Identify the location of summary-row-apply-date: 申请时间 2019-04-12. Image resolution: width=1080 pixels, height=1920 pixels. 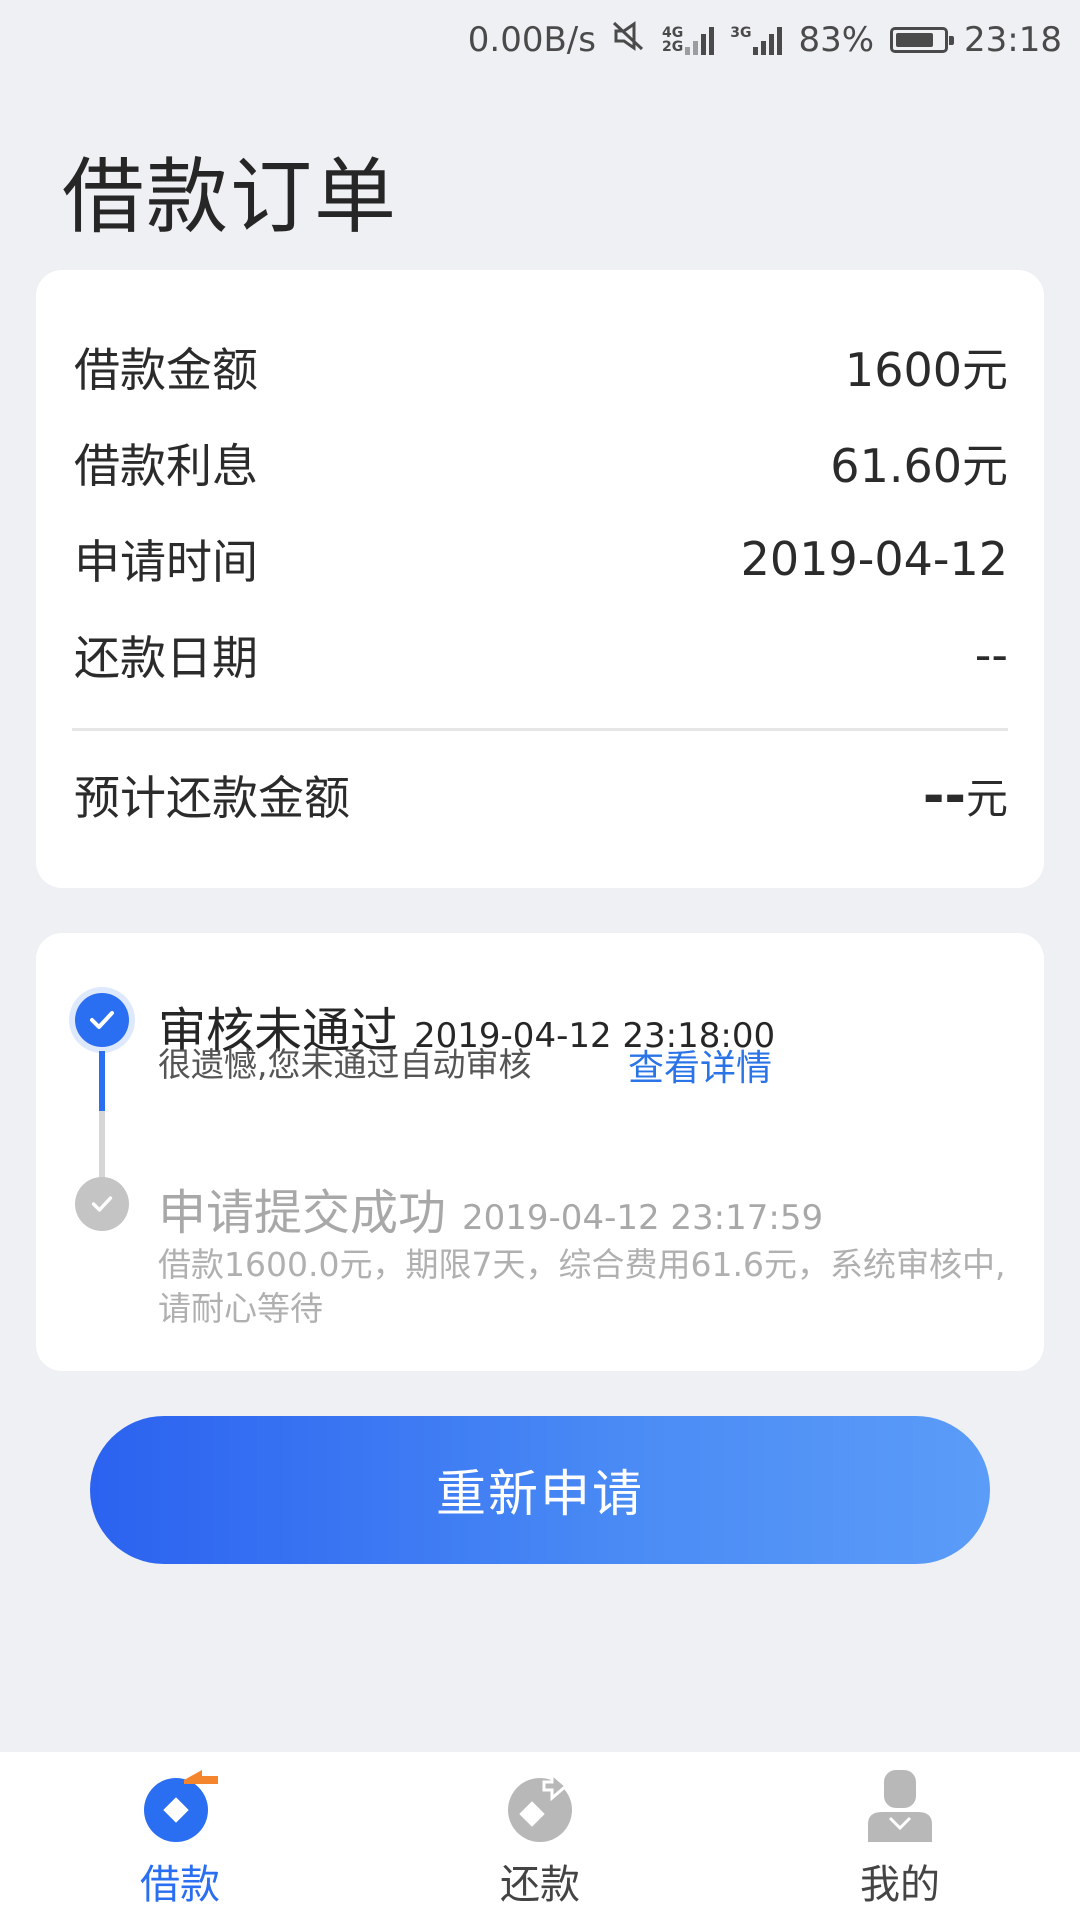
(541, 559).